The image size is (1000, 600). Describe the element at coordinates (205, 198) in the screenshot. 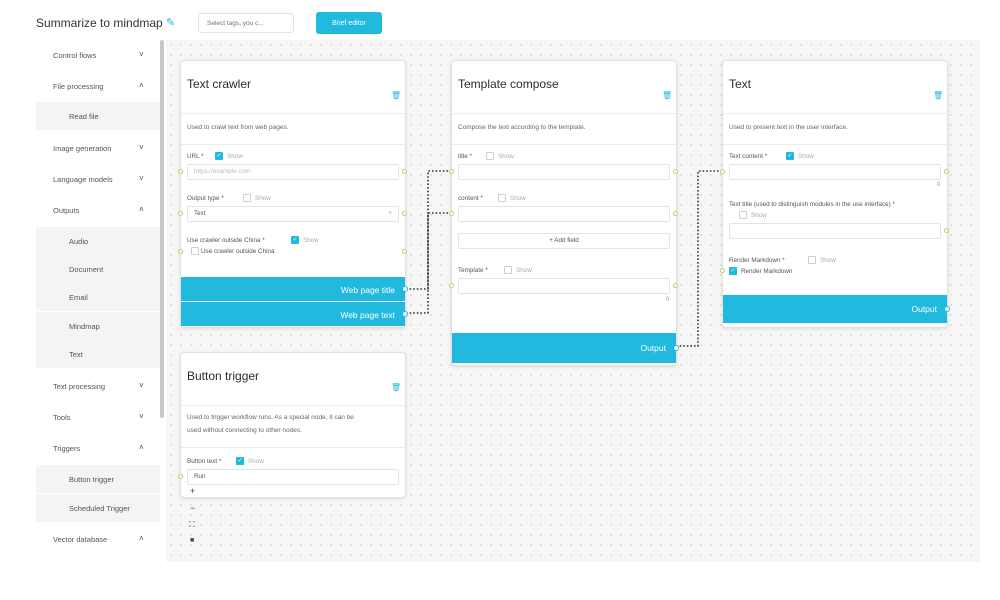

I see `output-type-label: Output type *` at that location.